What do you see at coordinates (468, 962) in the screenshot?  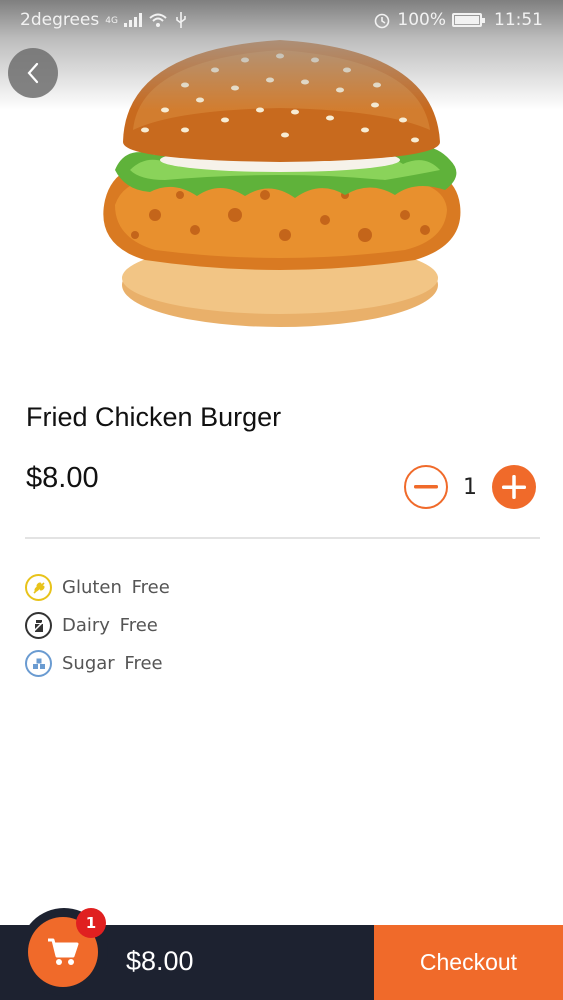 I see `checkout-button: Checkout` at bounding box center [468, 962].